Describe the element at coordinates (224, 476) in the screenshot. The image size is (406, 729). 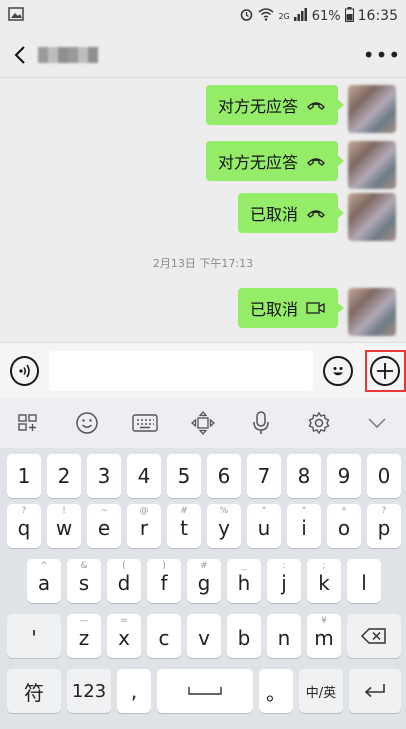
I see `key-6: 6` at that location.